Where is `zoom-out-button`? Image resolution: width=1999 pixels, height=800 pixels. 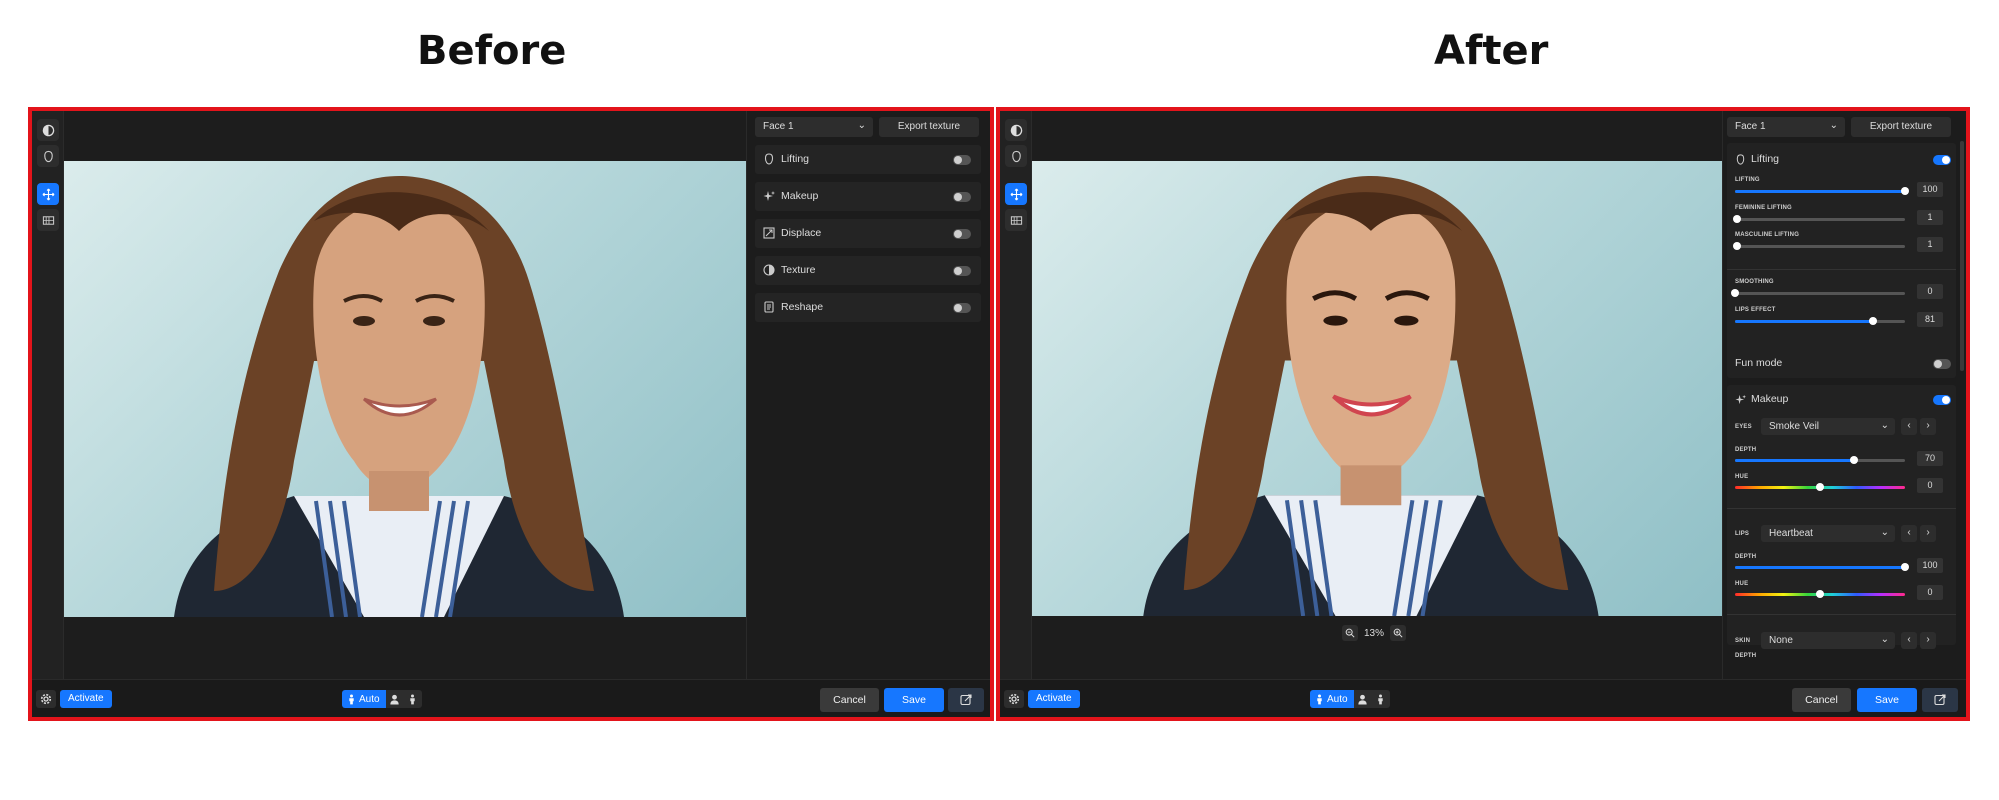
zoom-out-button is located at coordinates (1350, 633).